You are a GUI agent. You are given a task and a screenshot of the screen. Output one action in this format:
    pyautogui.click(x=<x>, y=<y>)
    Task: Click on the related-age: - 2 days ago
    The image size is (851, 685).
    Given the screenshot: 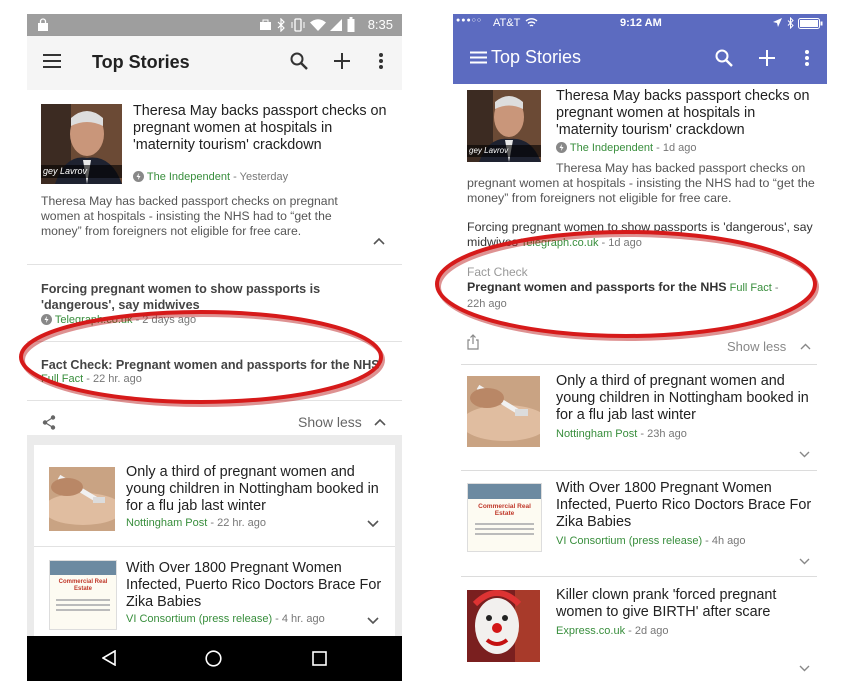 What is the action you would take?
    pyautogui.click(x=164, y=320)
    